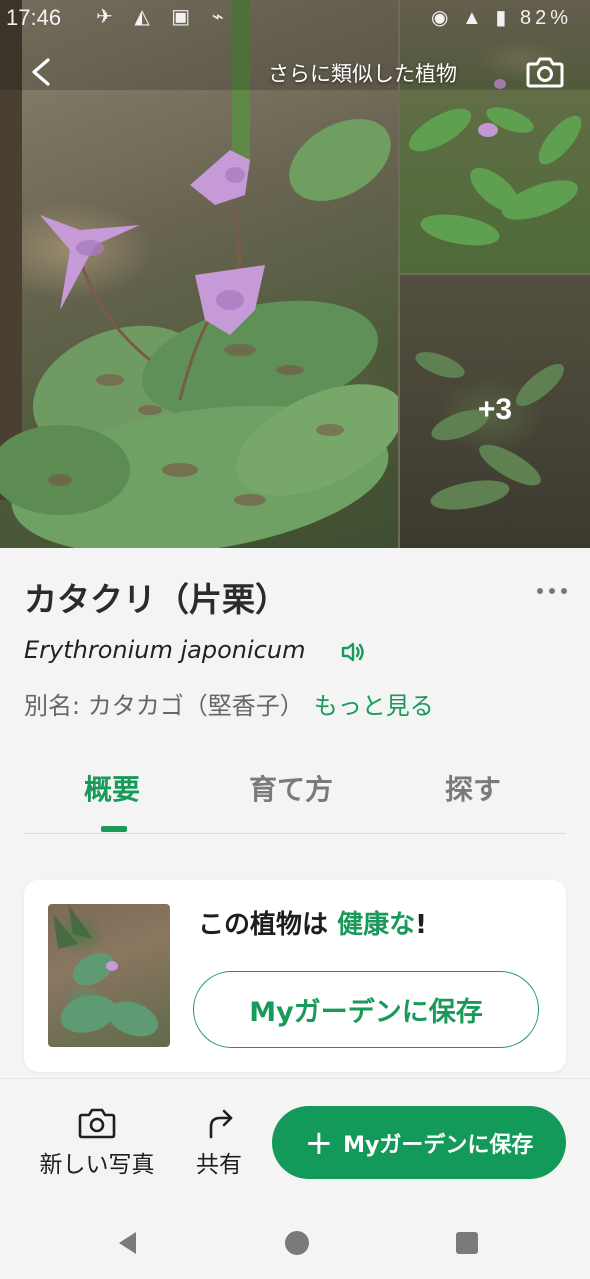 The height and width of the screenshot is (1279, 590). I want to click on more-options-button, so click(554, 591).